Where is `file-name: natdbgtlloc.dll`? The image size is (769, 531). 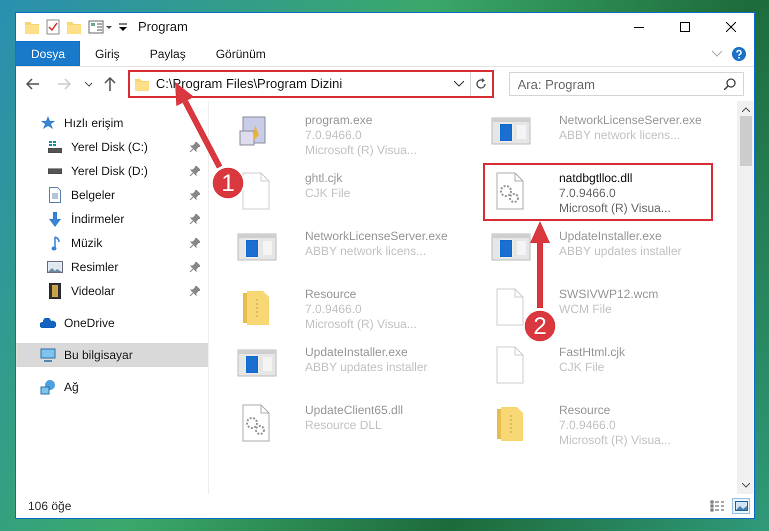
file-name: natdbgtlloc.dll is located at coordinates (596, 178).